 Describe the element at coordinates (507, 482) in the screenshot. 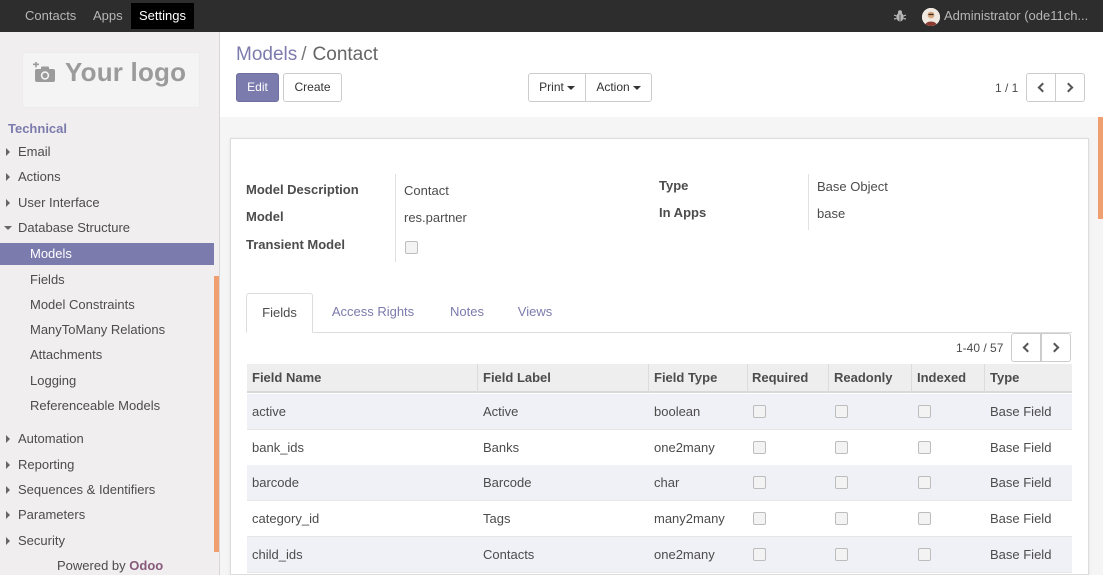

I see `cell-field-label: Barcode` at that location.